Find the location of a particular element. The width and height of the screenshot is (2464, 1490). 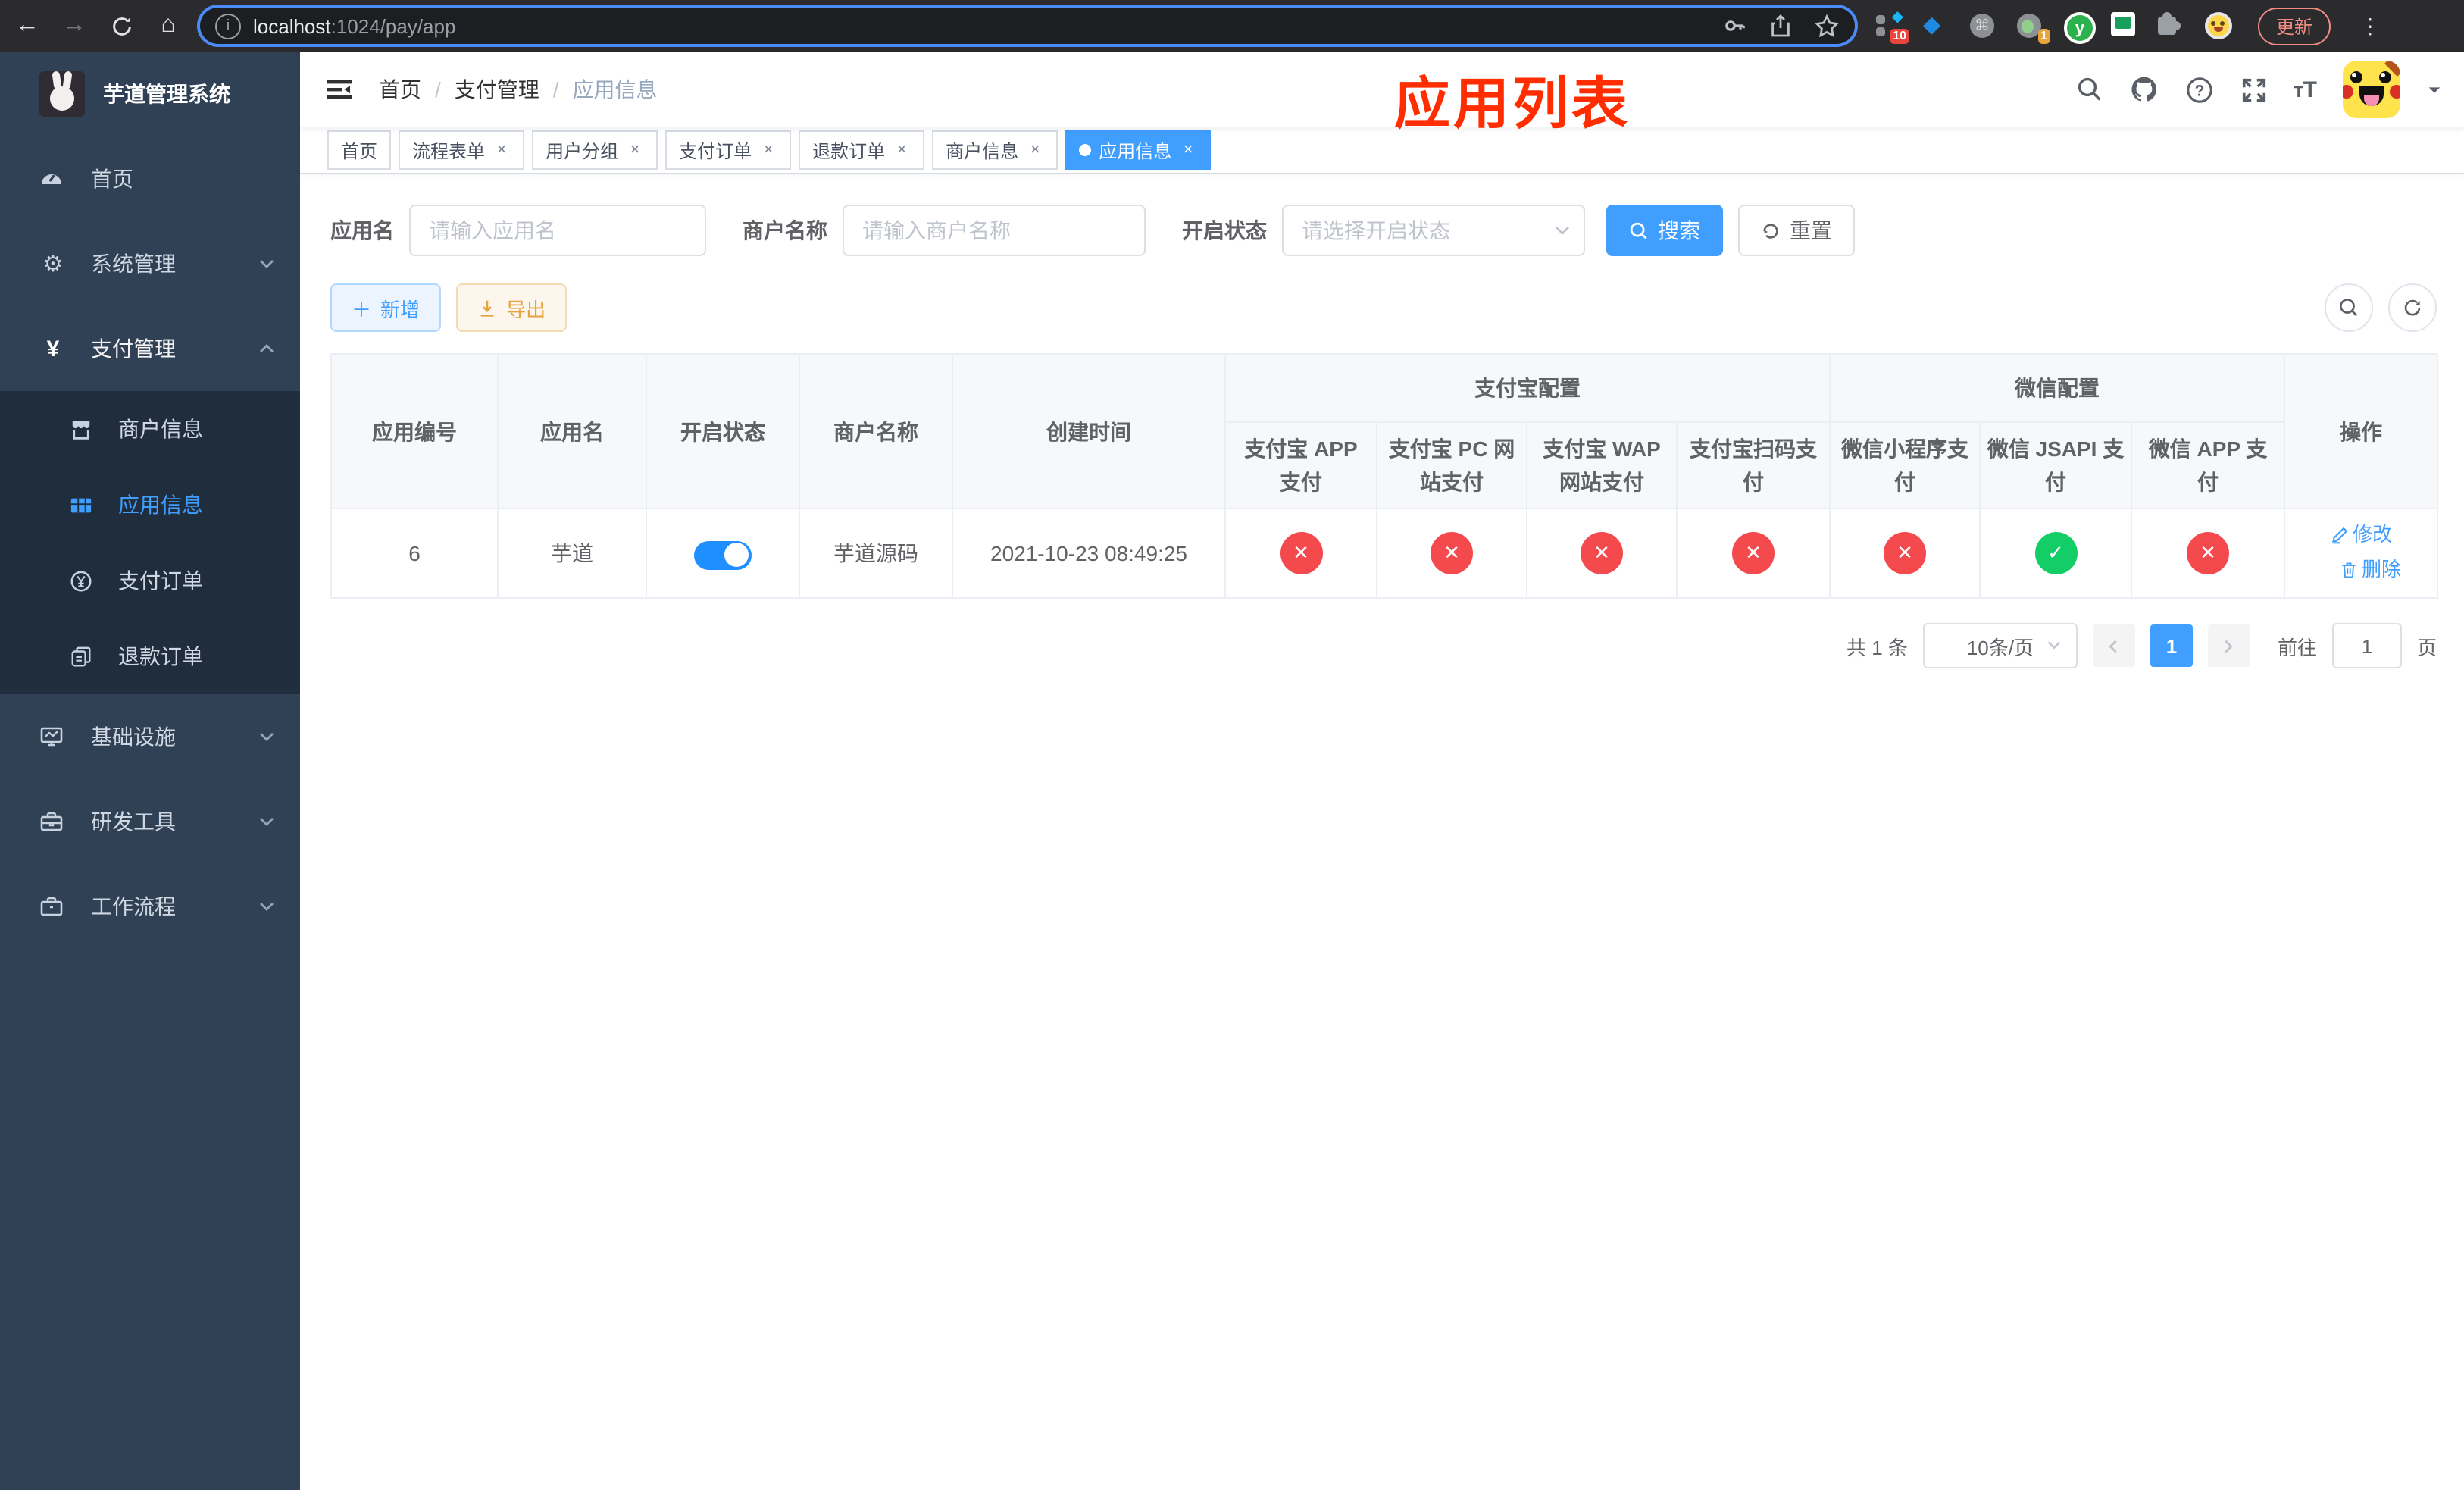

cell-actions: 修改 删除 is located at coordinates (2361, 554).